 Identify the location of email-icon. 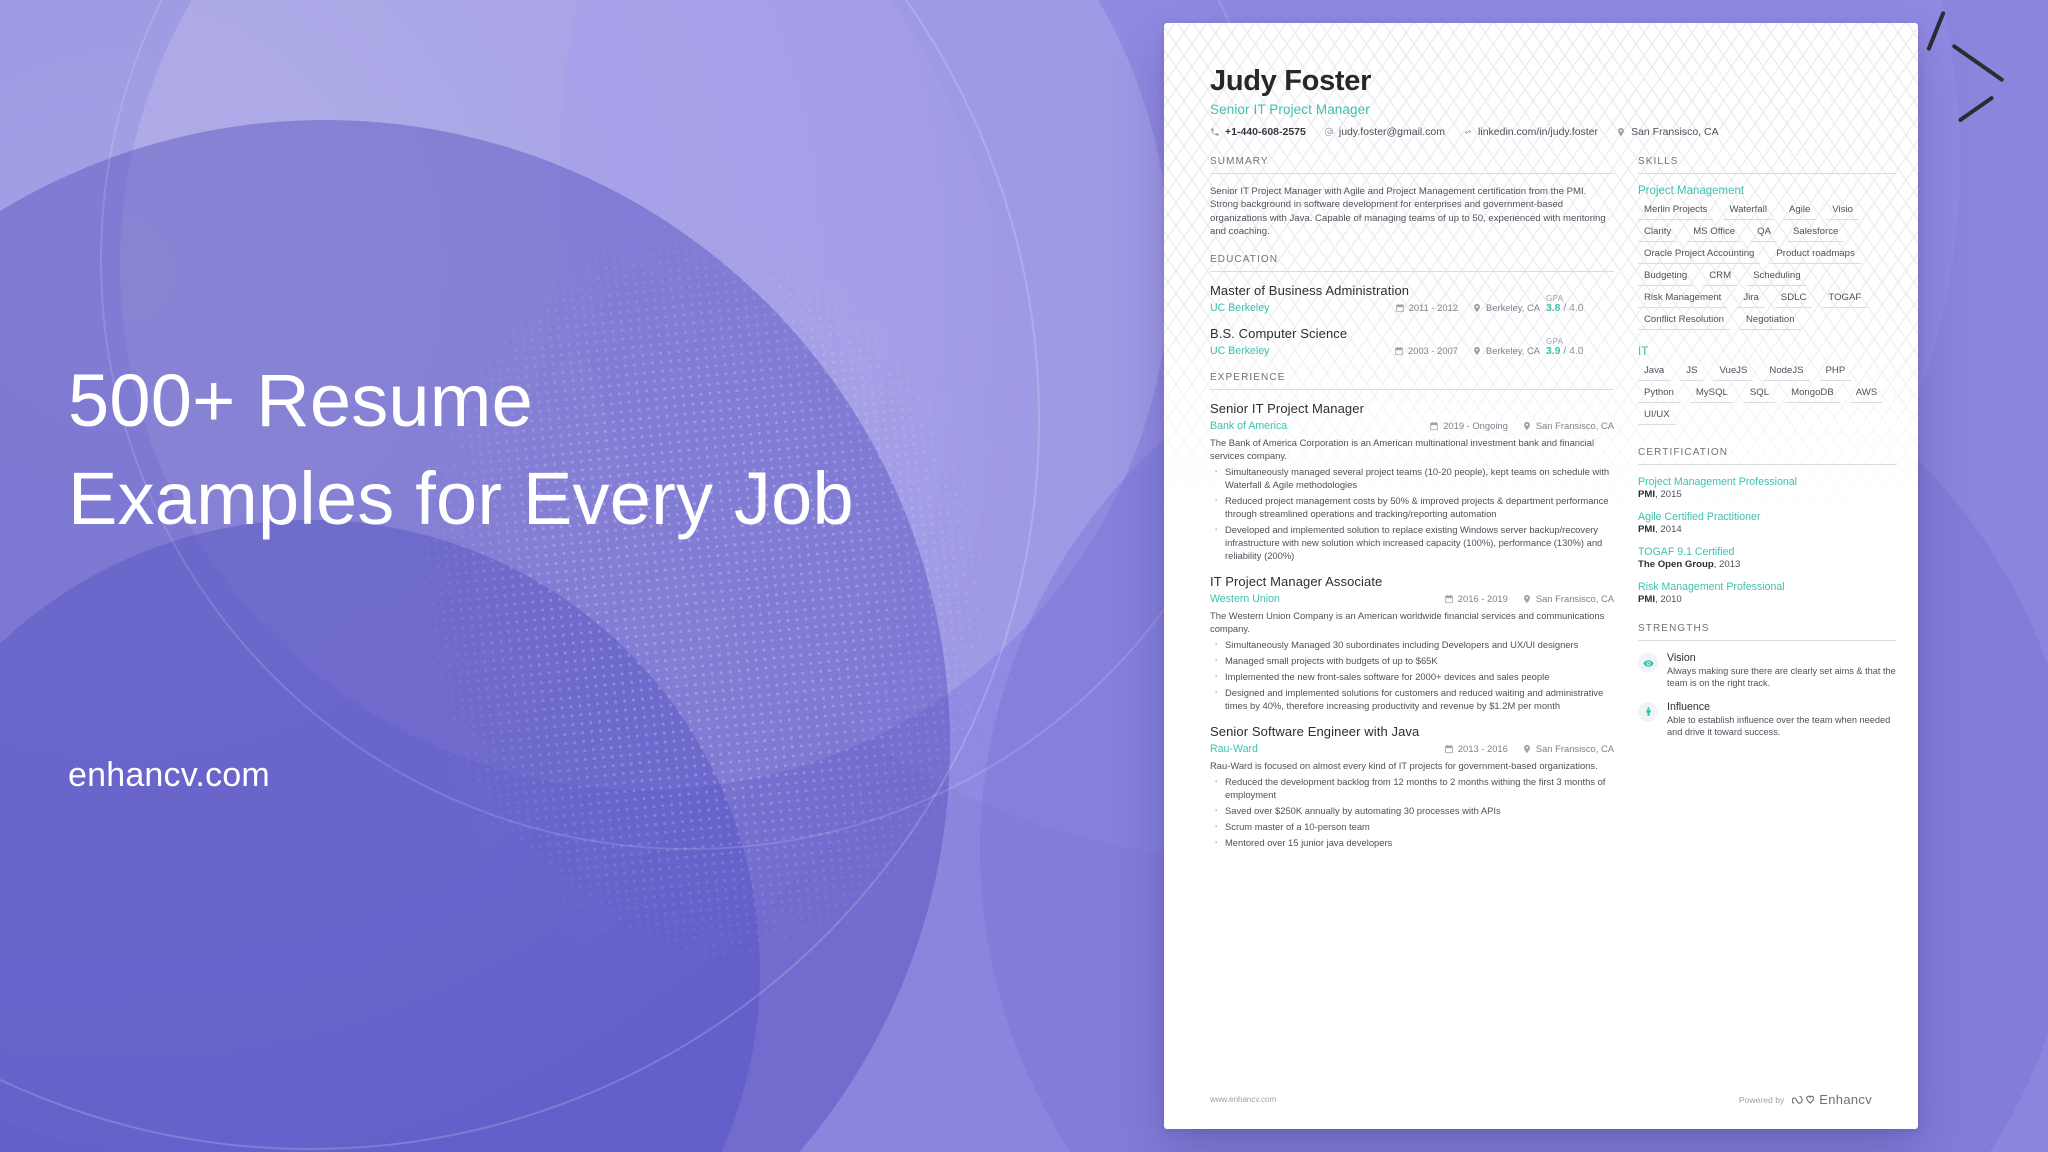
(1329, 132).